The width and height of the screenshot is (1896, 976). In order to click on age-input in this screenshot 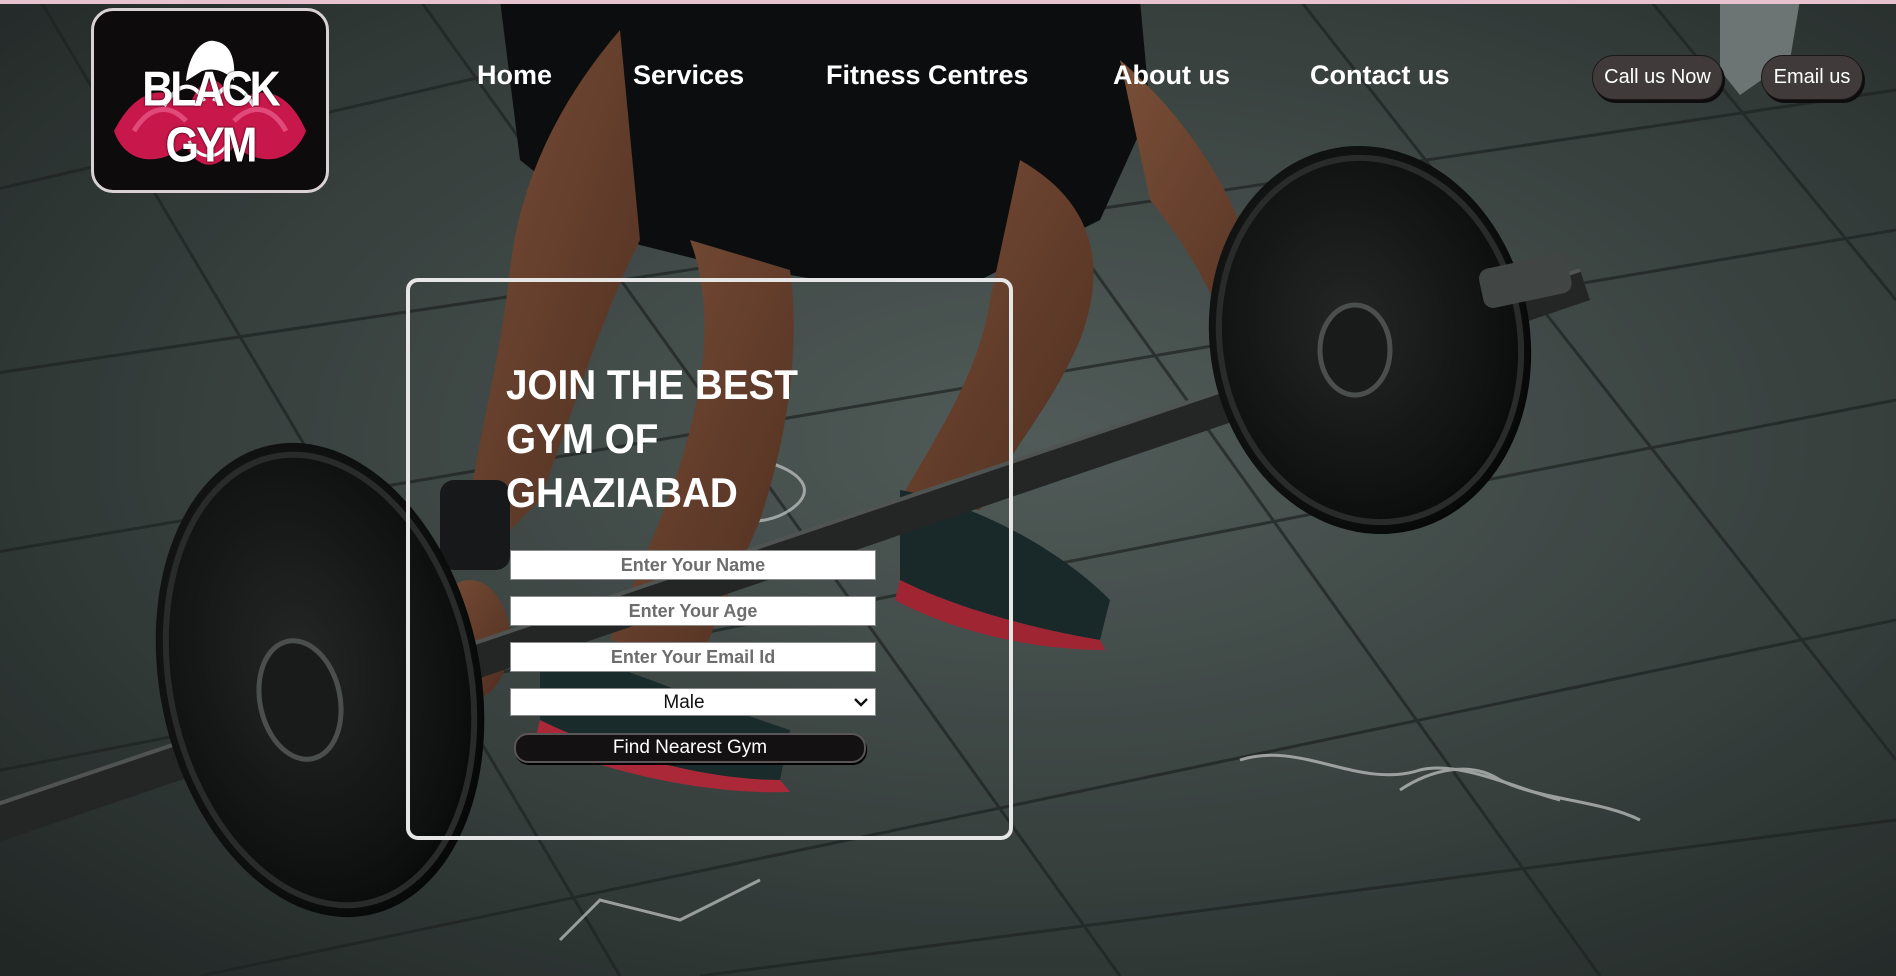, I will do `click(693, 611)`.